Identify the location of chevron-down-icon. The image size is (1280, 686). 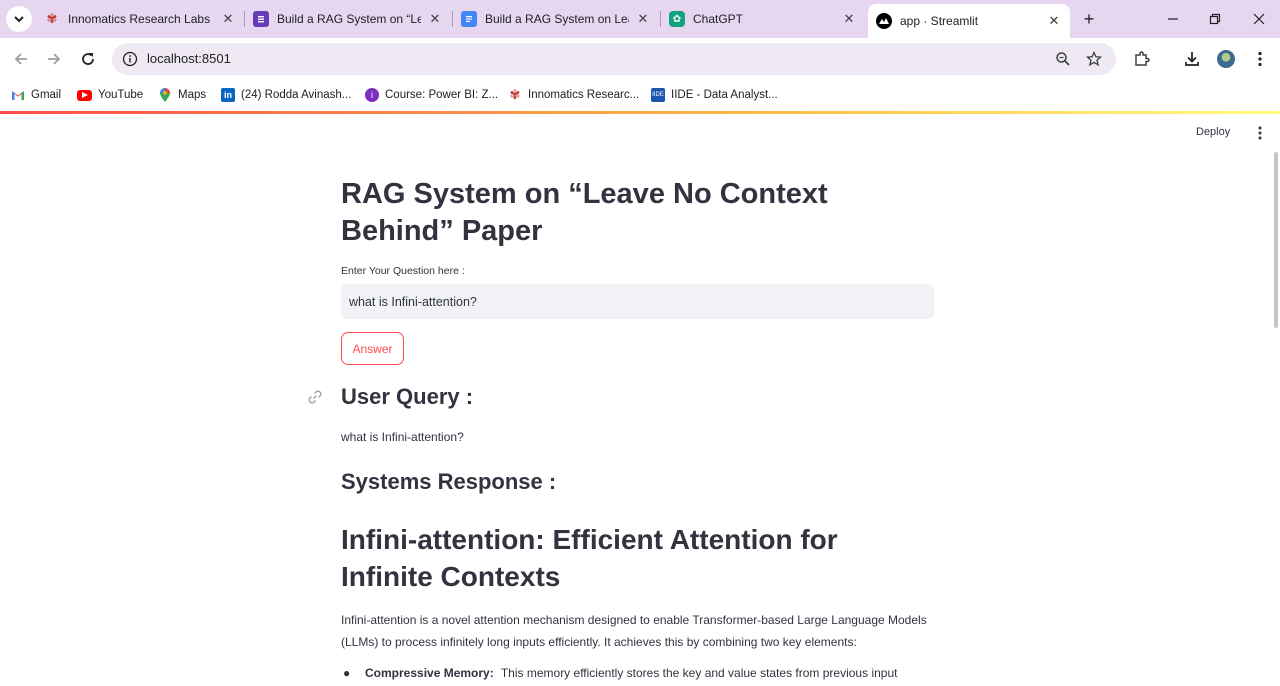
(19, 19).